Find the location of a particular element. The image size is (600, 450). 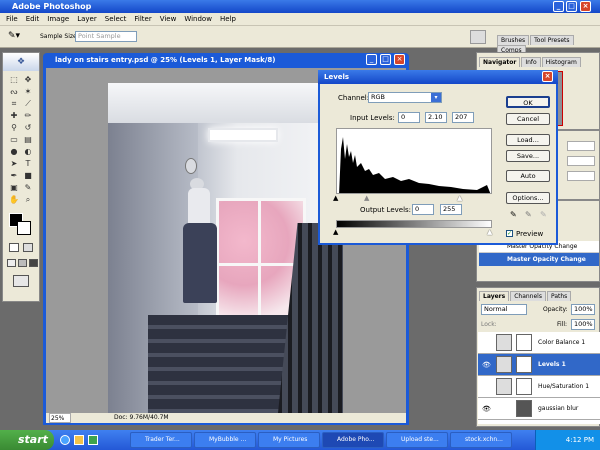

marquee-tool-icon: ⬚ is located at coordinates (14, 80).